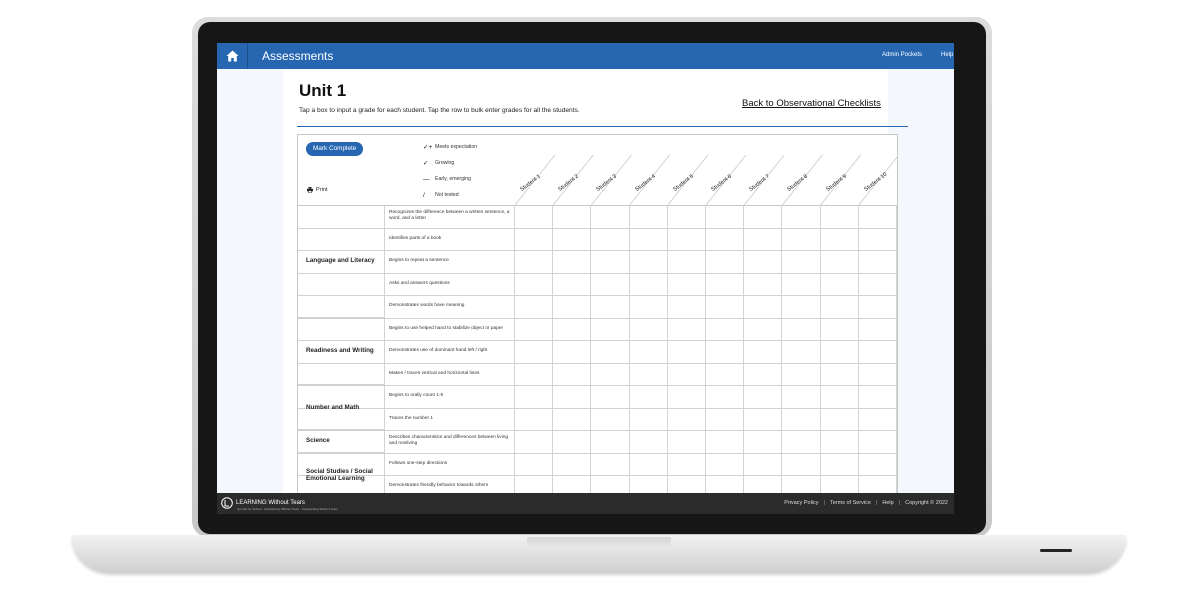 The image size is (1200, 600). Describe the element at coordinates (850, 503) in the screenshot. I see `terms-of-service-link: Terms of Service` at that location.